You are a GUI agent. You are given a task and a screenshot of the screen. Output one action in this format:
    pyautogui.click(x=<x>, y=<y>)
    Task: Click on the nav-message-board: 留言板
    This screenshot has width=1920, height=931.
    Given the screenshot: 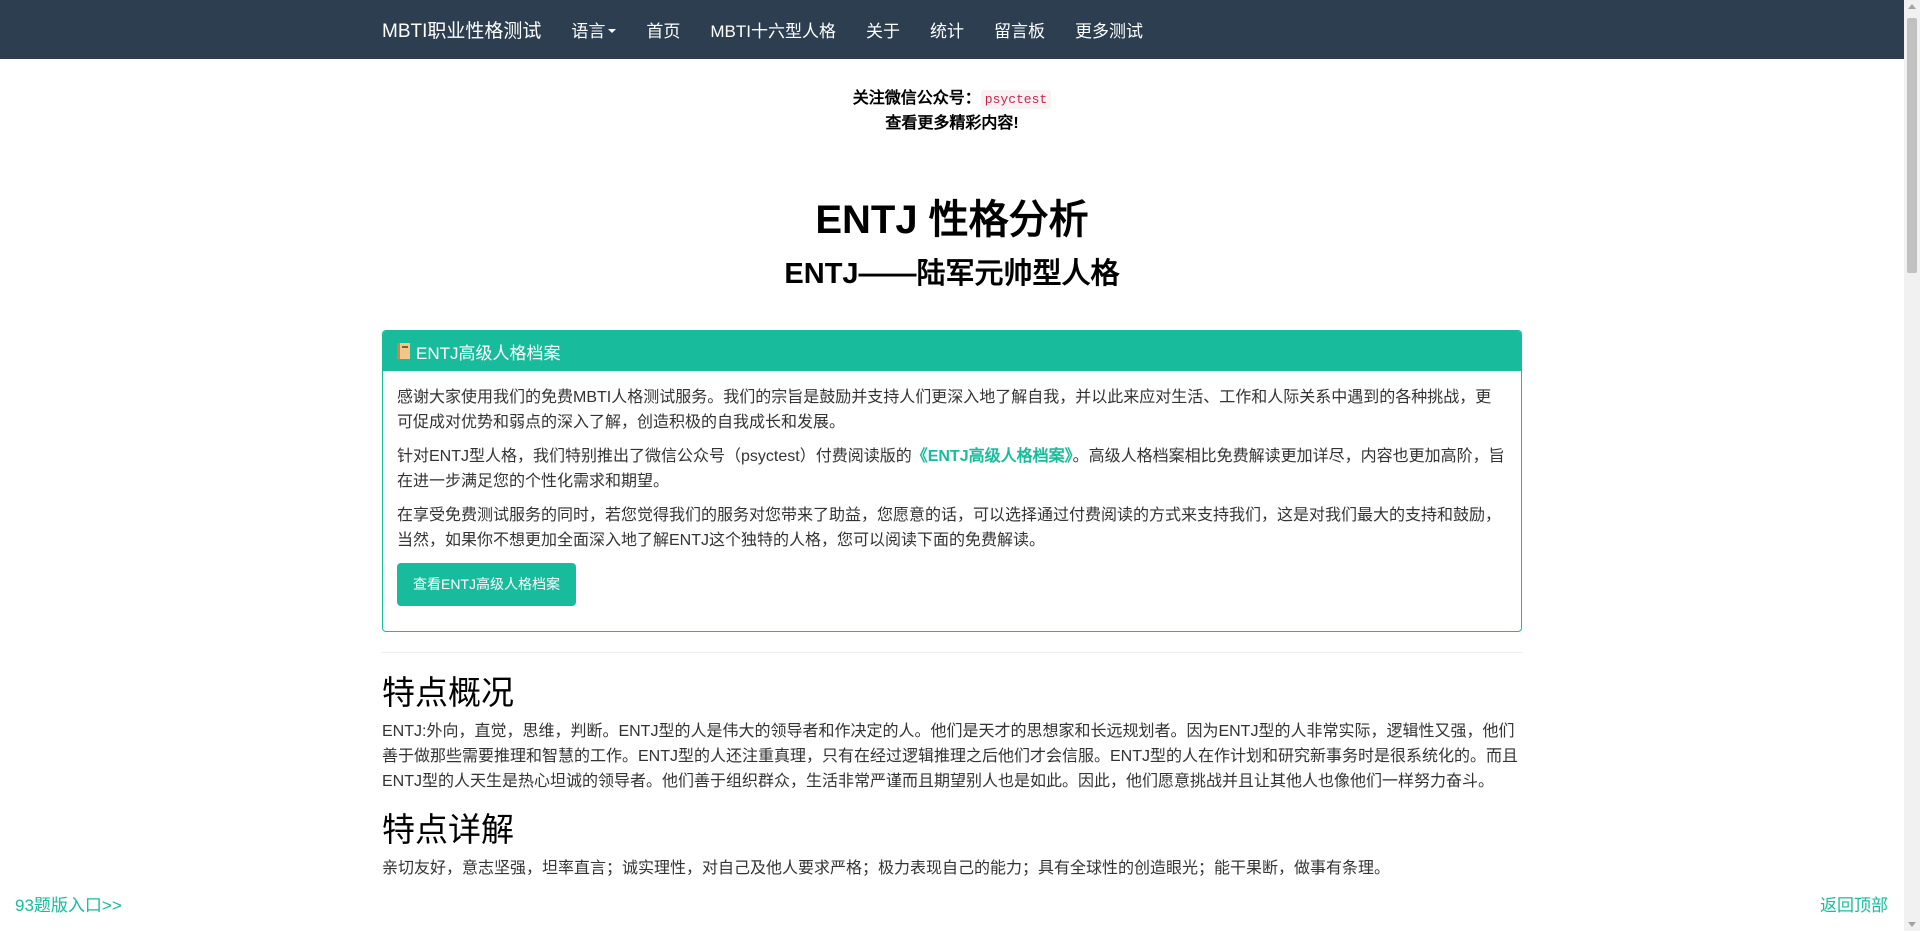 What is the action you would take?
    pyautogui.click(x=1019, y=29)
    